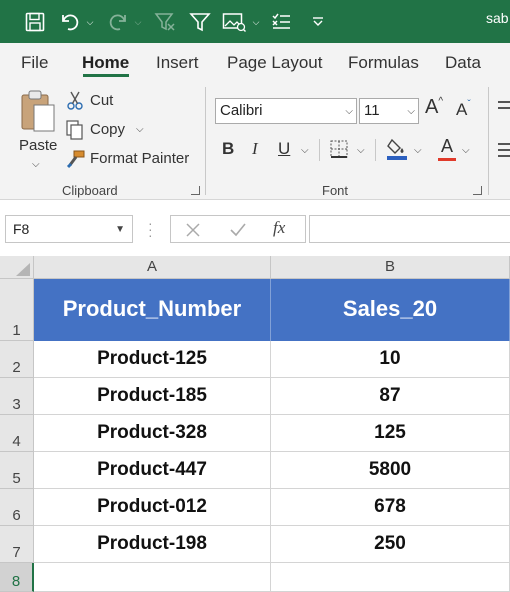 The image size is (510, 592). Describe the element at coordinates (90, 190) in the screenshot. I see `clipboard-group-label: Clipboard` at that location.